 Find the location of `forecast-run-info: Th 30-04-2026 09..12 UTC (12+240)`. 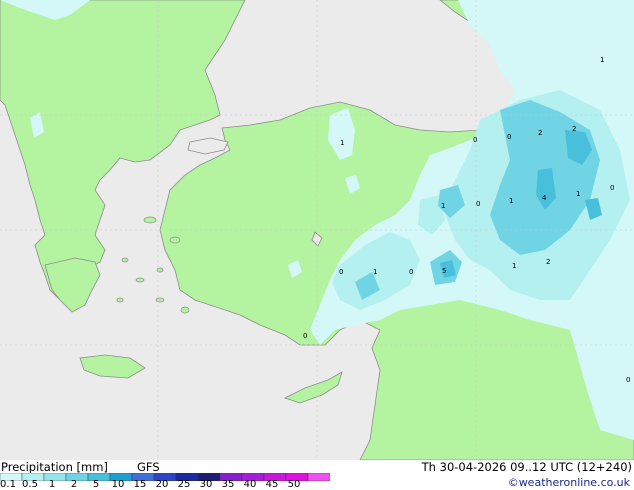

forecast-run-info: Th 30-04-2026 09..12 UTC (12+240) is located at coordinates (526, 467).